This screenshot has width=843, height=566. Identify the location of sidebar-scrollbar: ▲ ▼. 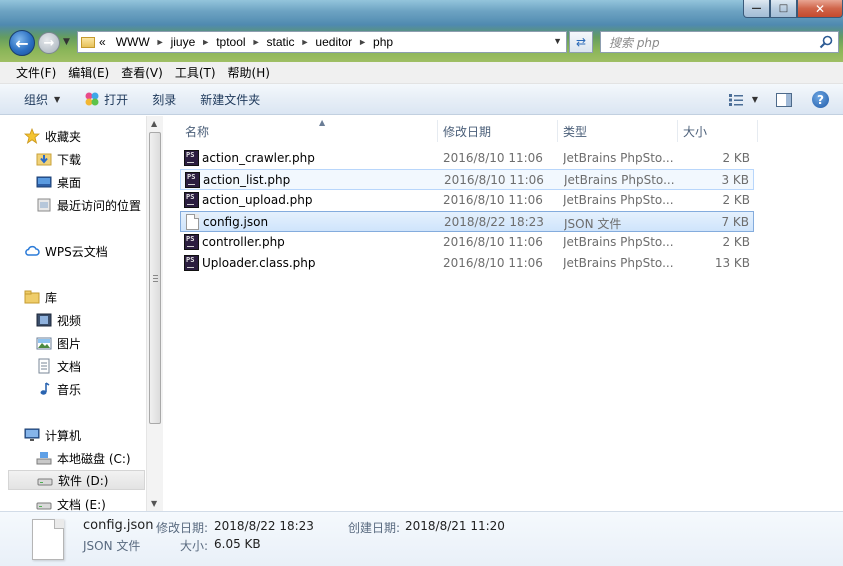
(154, 313).